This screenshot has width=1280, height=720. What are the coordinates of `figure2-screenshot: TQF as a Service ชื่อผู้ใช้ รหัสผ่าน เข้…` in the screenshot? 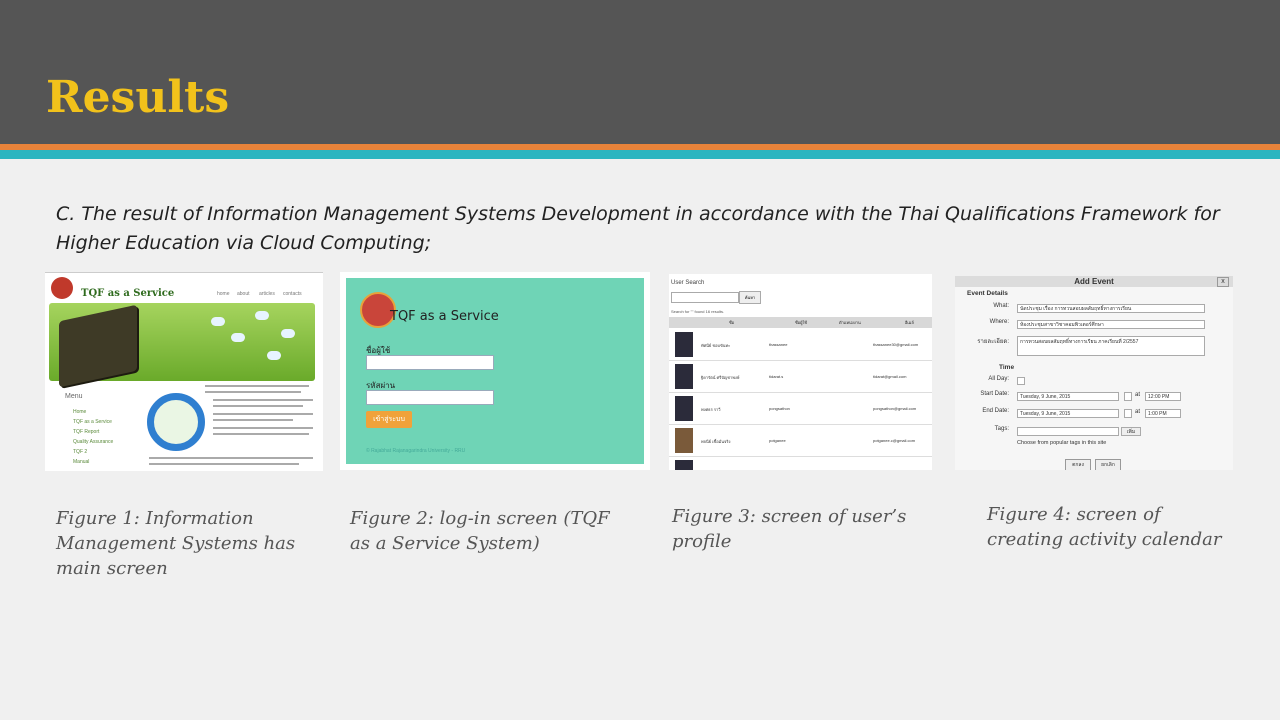 It's located at (495, 371).